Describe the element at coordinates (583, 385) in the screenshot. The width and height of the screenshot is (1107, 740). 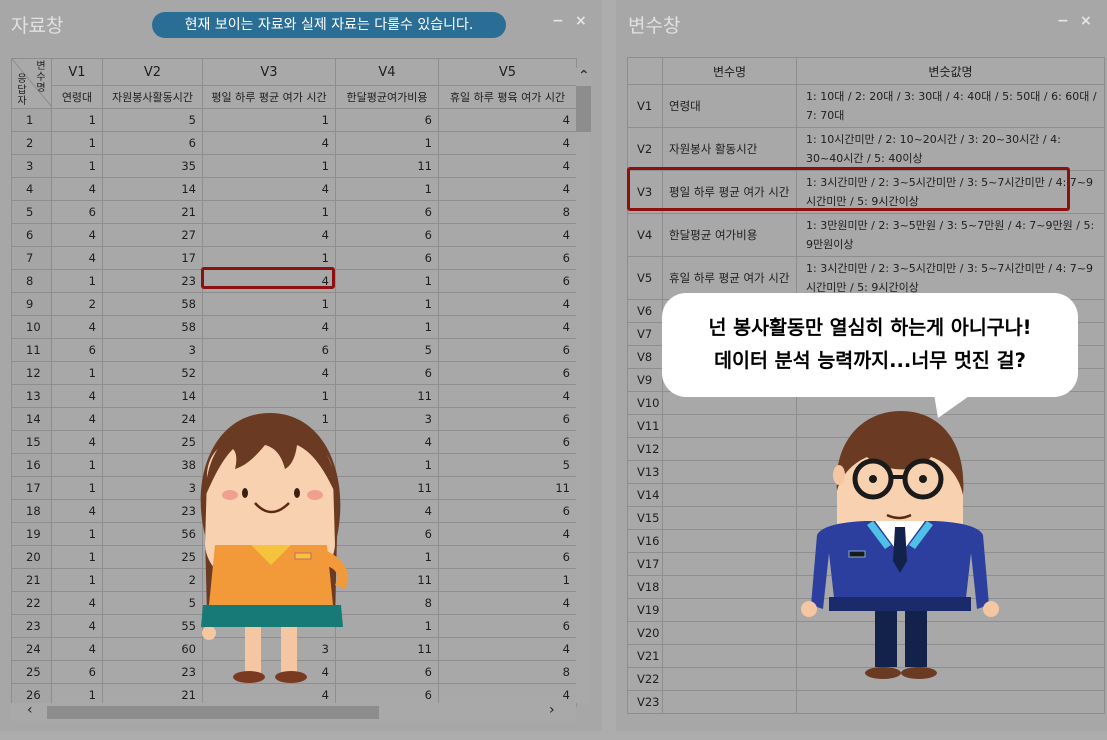
I see `vertical-scrollbar` at that location.